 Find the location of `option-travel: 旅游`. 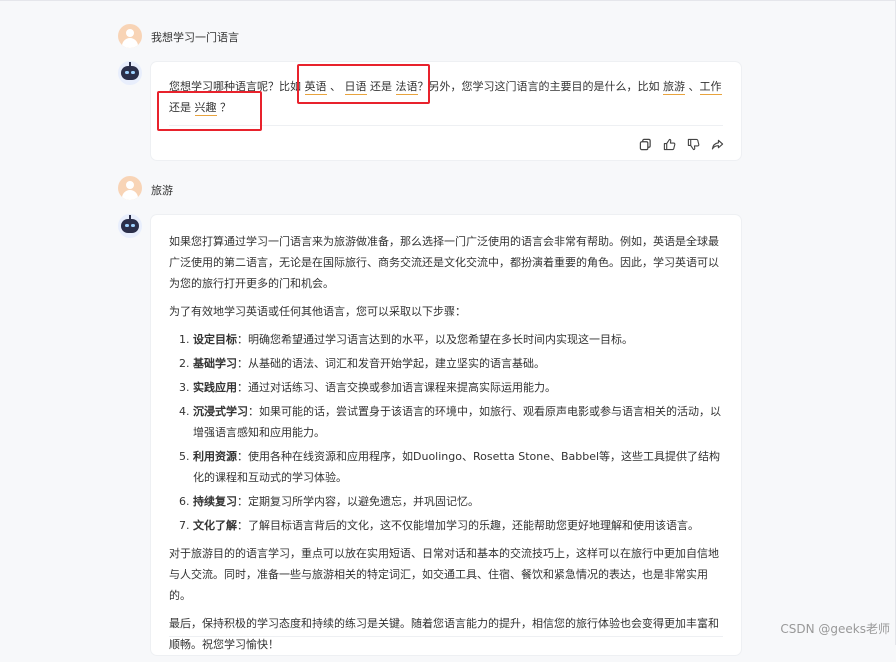

option-travel: 旅游 is located at coordinates (674, 87).